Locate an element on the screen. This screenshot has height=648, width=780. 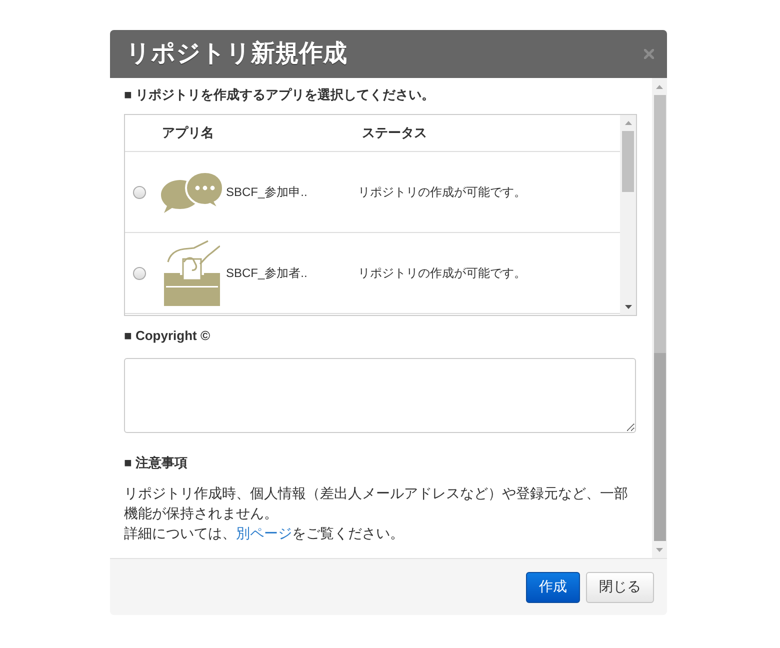
dialog-title: リポジトリ新規作成 is located at coordinates (236, 54).